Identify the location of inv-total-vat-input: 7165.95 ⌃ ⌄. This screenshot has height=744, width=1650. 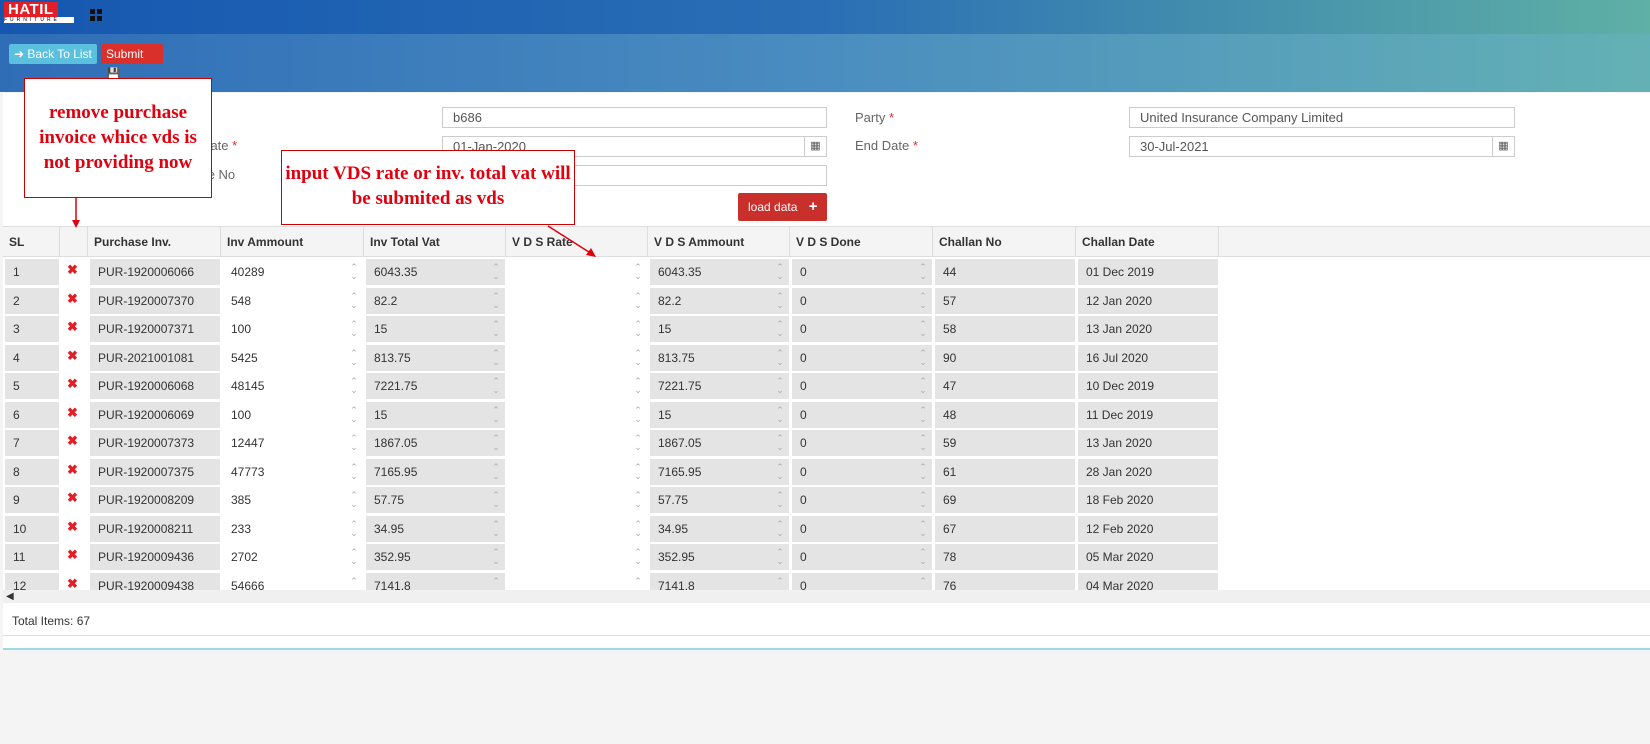
(435, 471).